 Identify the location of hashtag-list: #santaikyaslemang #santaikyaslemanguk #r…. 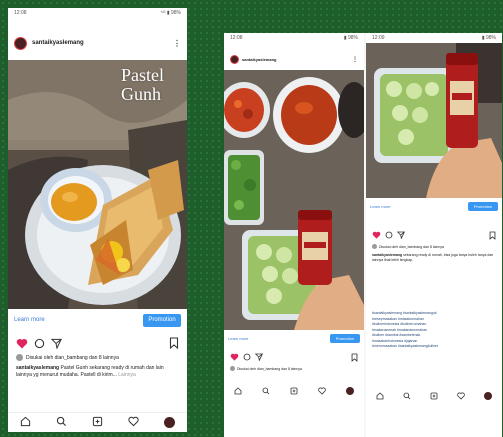
(434, 330).